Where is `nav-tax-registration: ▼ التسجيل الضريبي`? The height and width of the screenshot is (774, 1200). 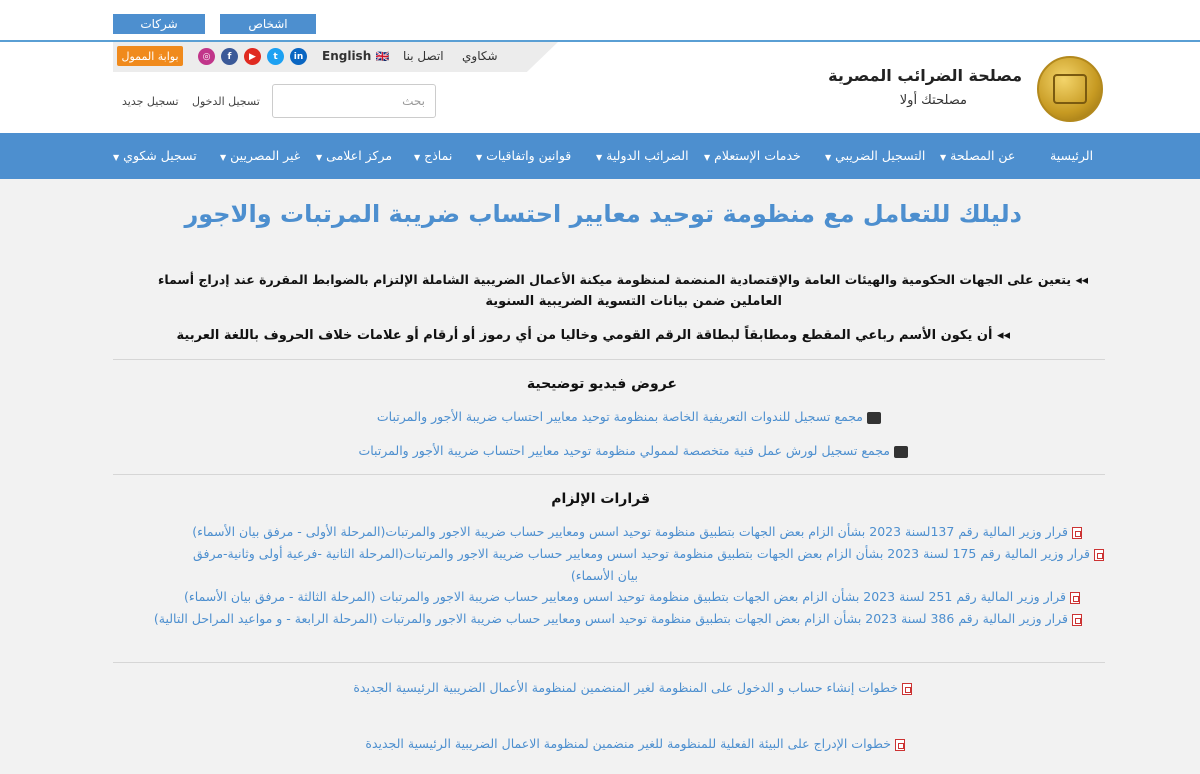 nav-tax-registration: ▼ التسجيل الضريبي is located at coordinates (875, 155).